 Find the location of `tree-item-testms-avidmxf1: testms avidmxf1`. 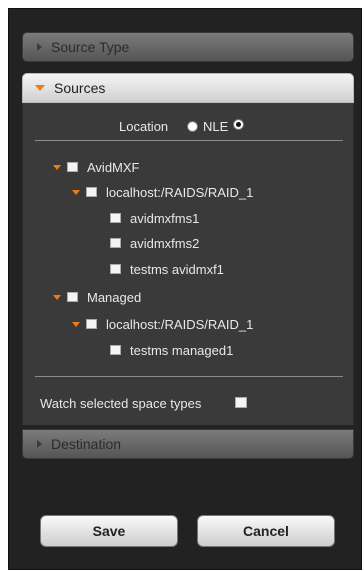

tree-item-testms-avidmxf1: testms avidmxf1 is located at coordinates (167, 269).